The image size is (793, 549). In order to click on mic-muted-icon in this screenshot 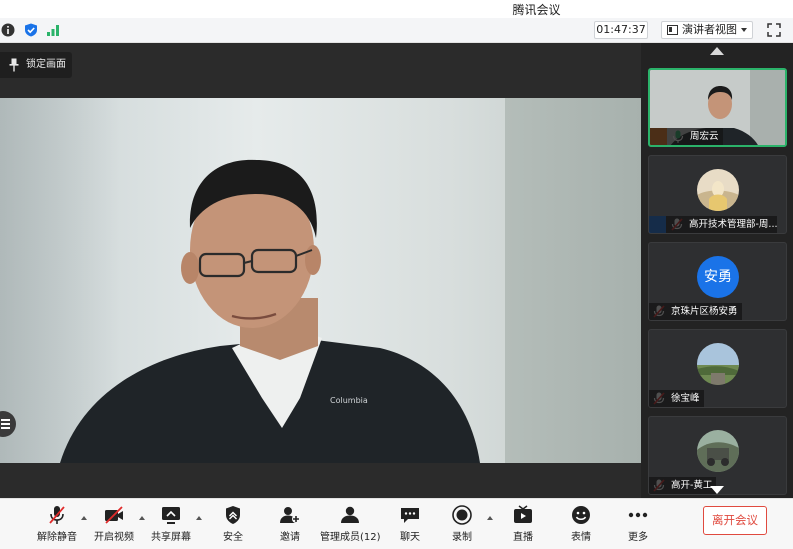, I will do `click(57, 515)`.